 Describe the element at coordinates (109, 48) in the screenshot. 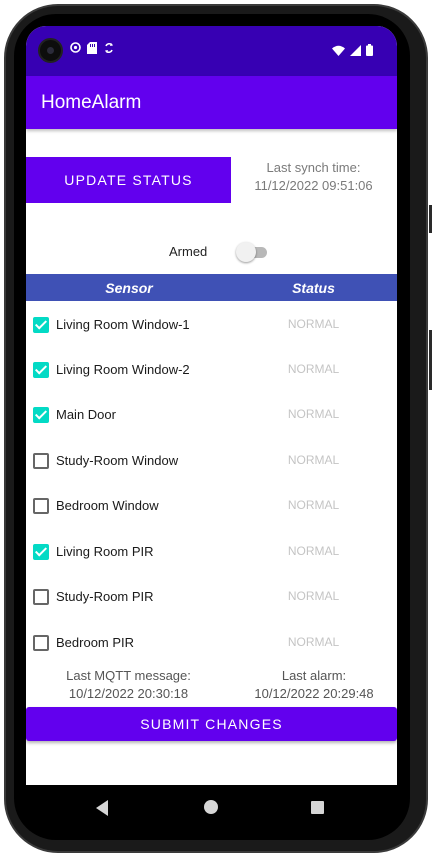

I see `sync-icon` at that location.